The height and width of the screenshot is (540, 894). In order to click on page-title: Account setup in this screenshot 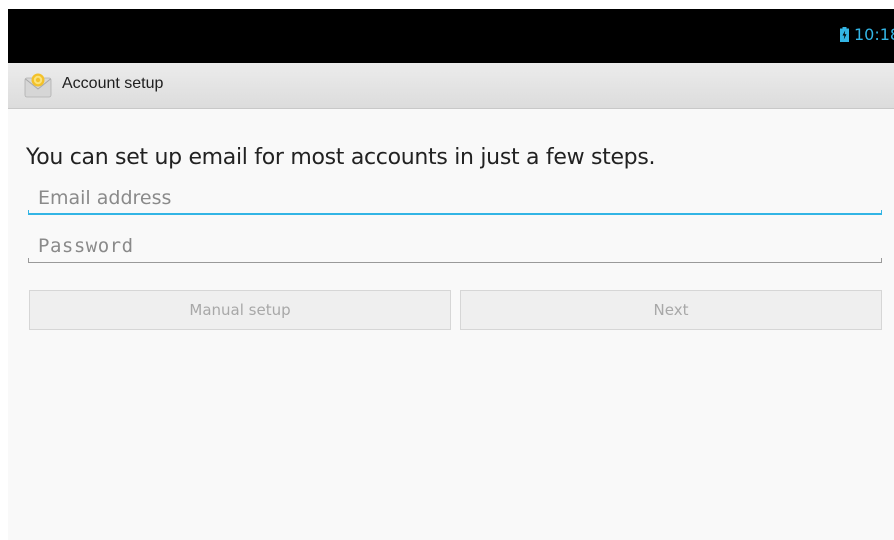, I will do `click(113, 83)`.